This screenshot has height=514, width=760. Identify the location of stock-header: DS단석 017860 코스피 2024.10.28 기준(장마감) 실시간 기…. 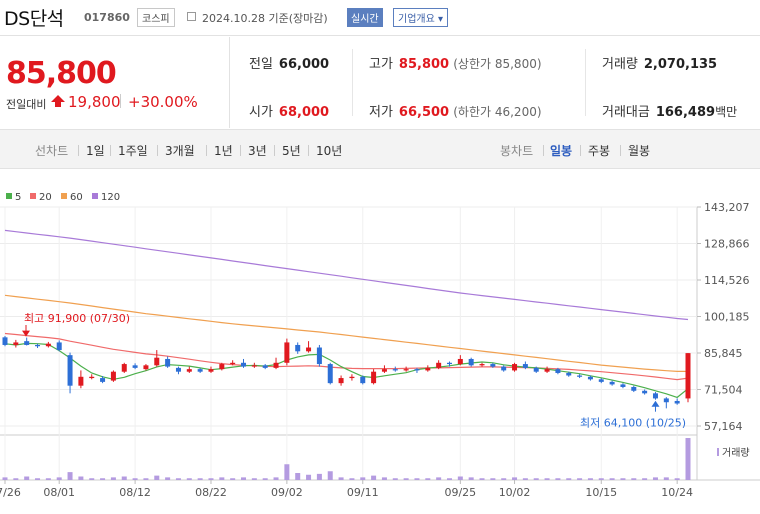
(380, 18).